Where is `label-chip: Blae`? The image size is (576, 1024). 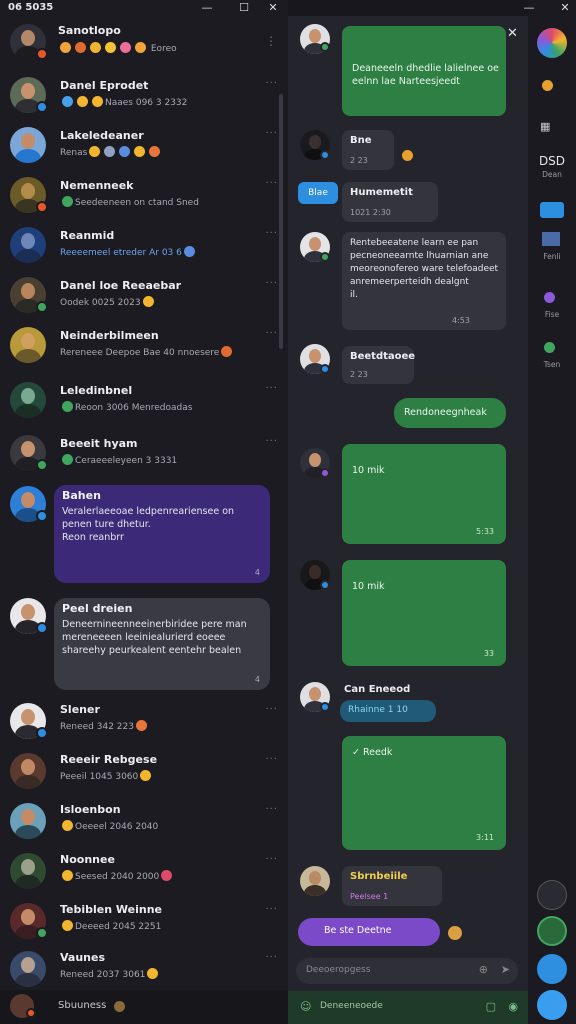 label-chip: Blae is located at coordinates (318, 193).